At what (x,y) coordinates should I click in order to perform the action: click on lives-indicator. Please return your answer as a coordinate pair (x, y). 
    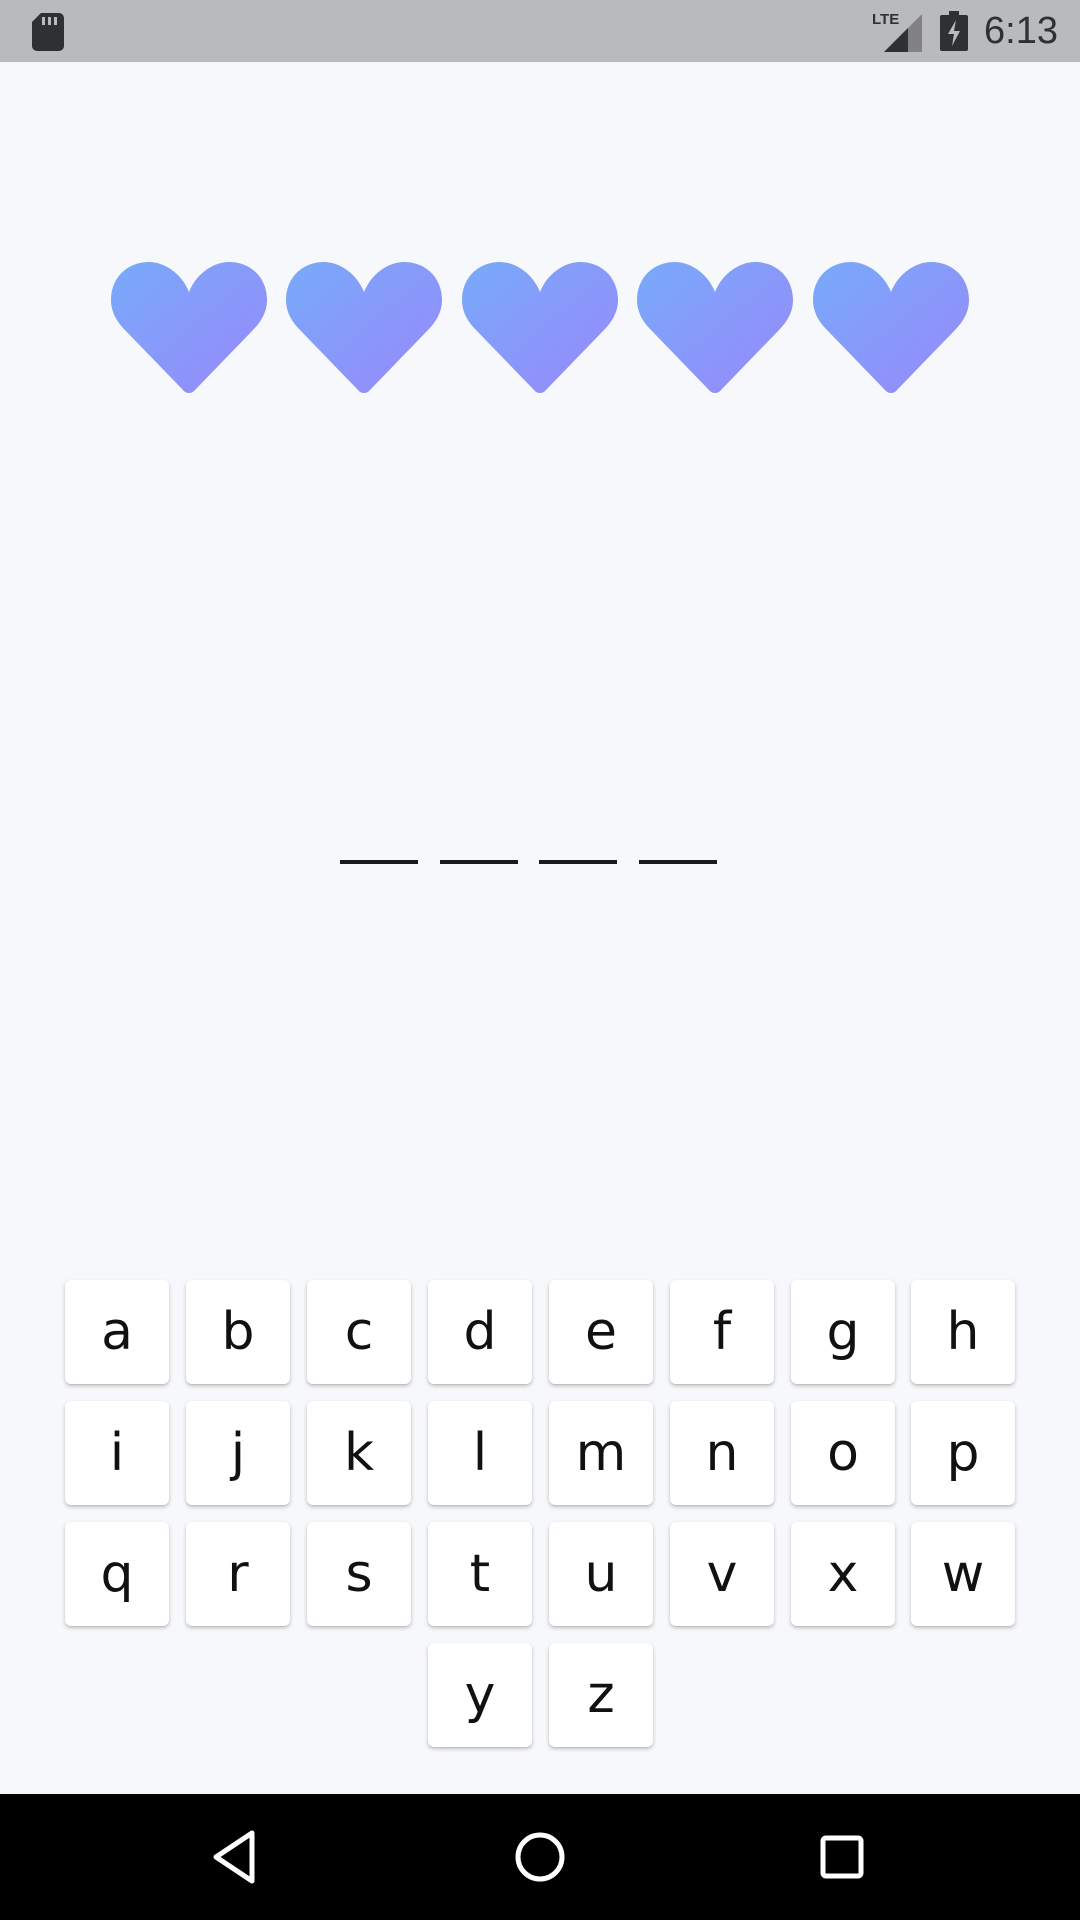
    Looking at the image, I should click on (540, 329).